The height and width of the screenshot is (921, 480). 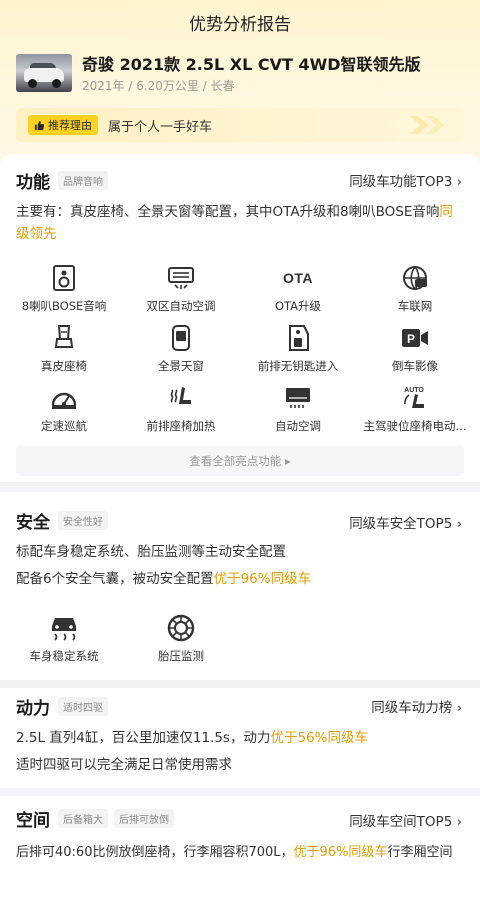 What do you see at coordinates (160, 127) in the screenshot?
I see `recommend-reason-text: 属于个人一手好车` at bounding box center [160, 127].